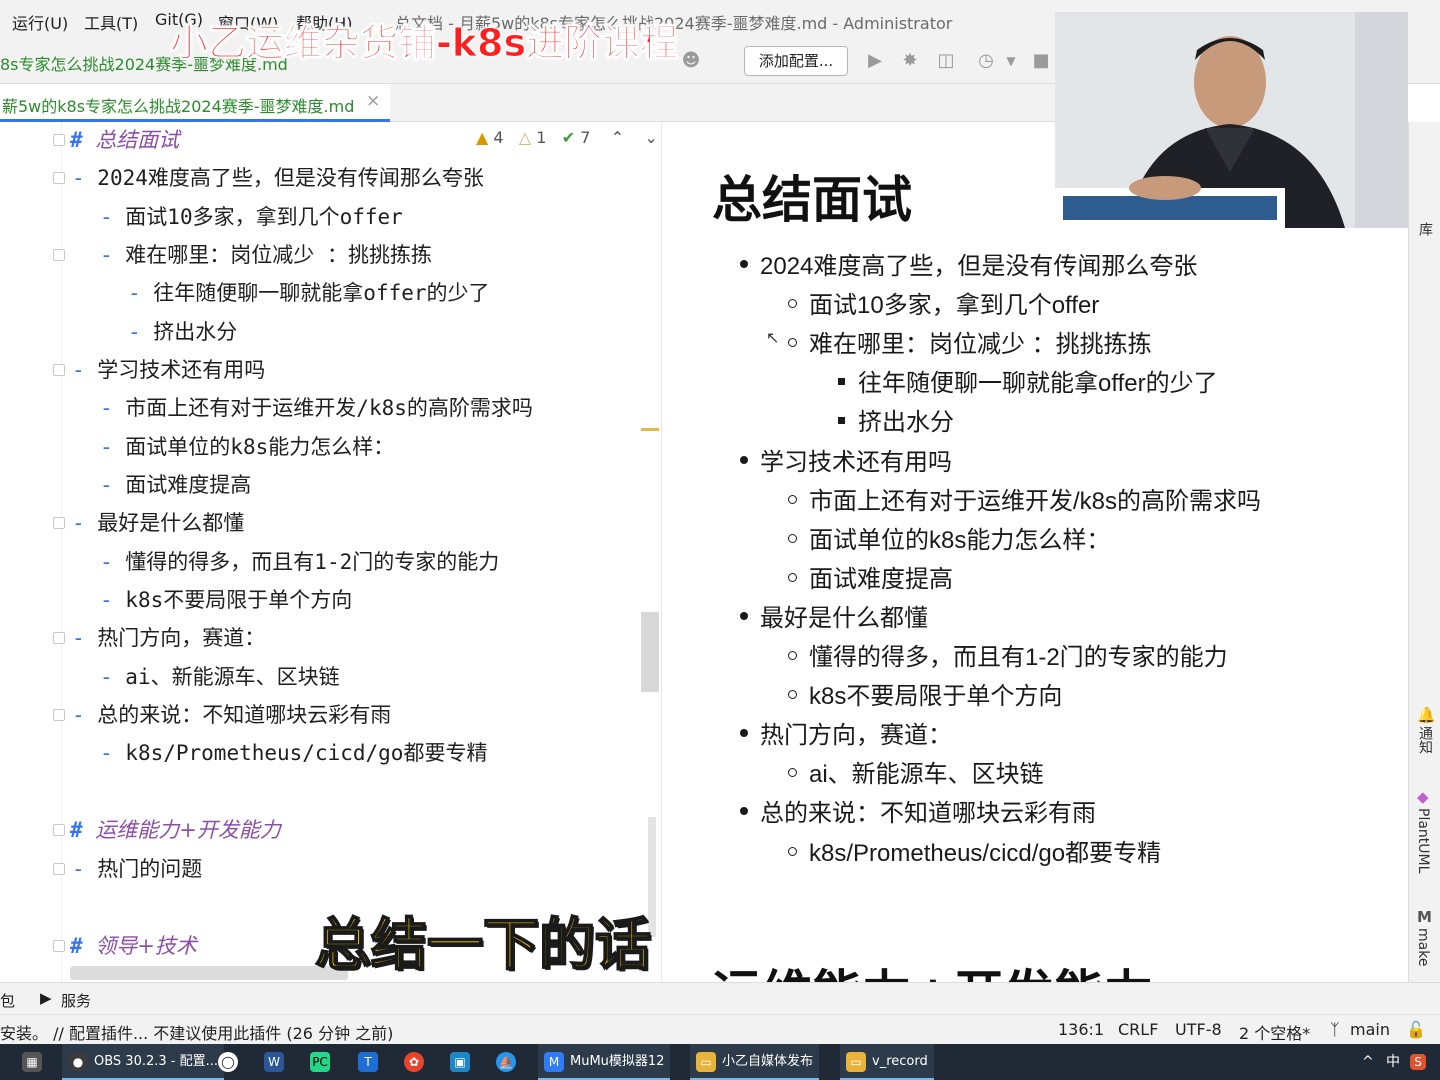  I want to click on profile-icon: ◷, so click(986, 61).